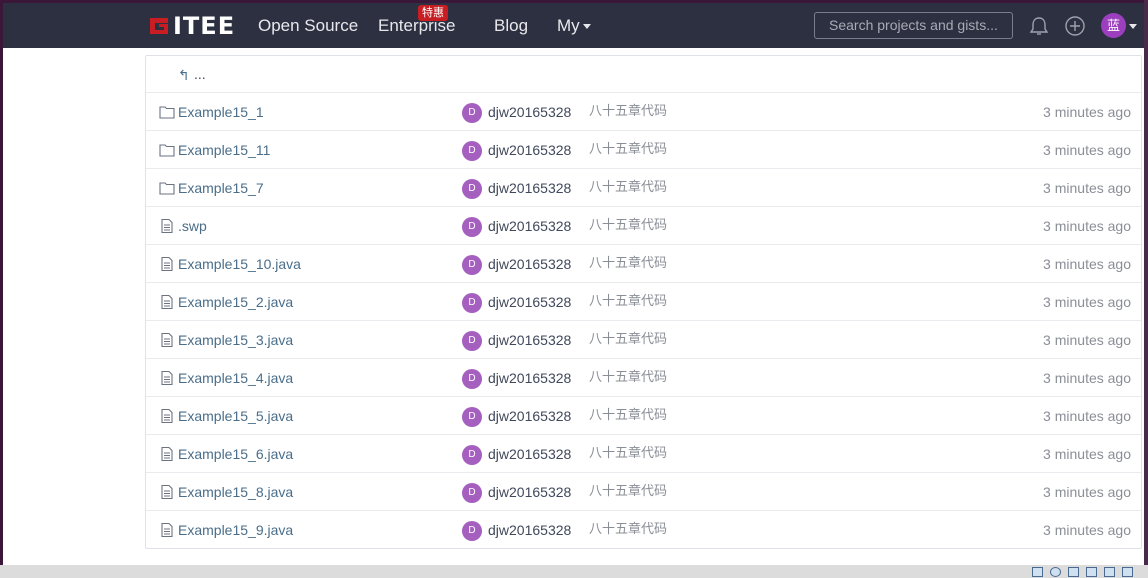 The height and width of the screenshot is (578, 1148). I want to click on window-frame-right, so click(1146, 282).